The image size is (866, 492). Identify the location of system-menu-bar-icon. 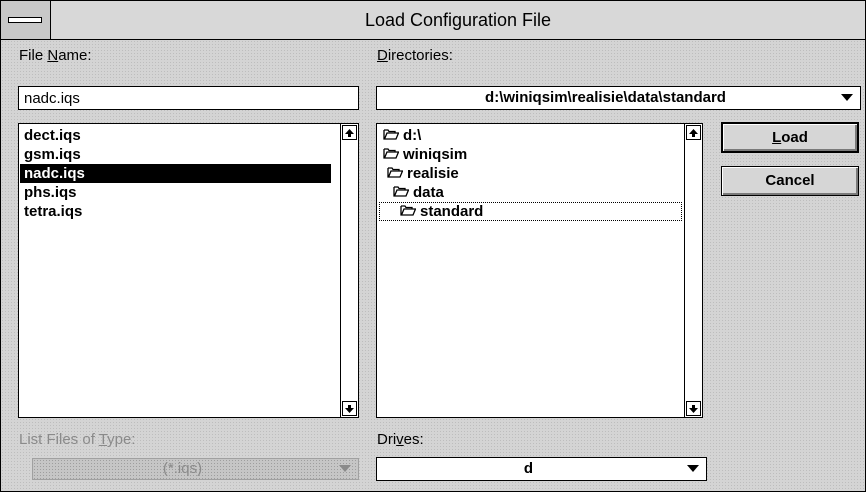
(25, 20).